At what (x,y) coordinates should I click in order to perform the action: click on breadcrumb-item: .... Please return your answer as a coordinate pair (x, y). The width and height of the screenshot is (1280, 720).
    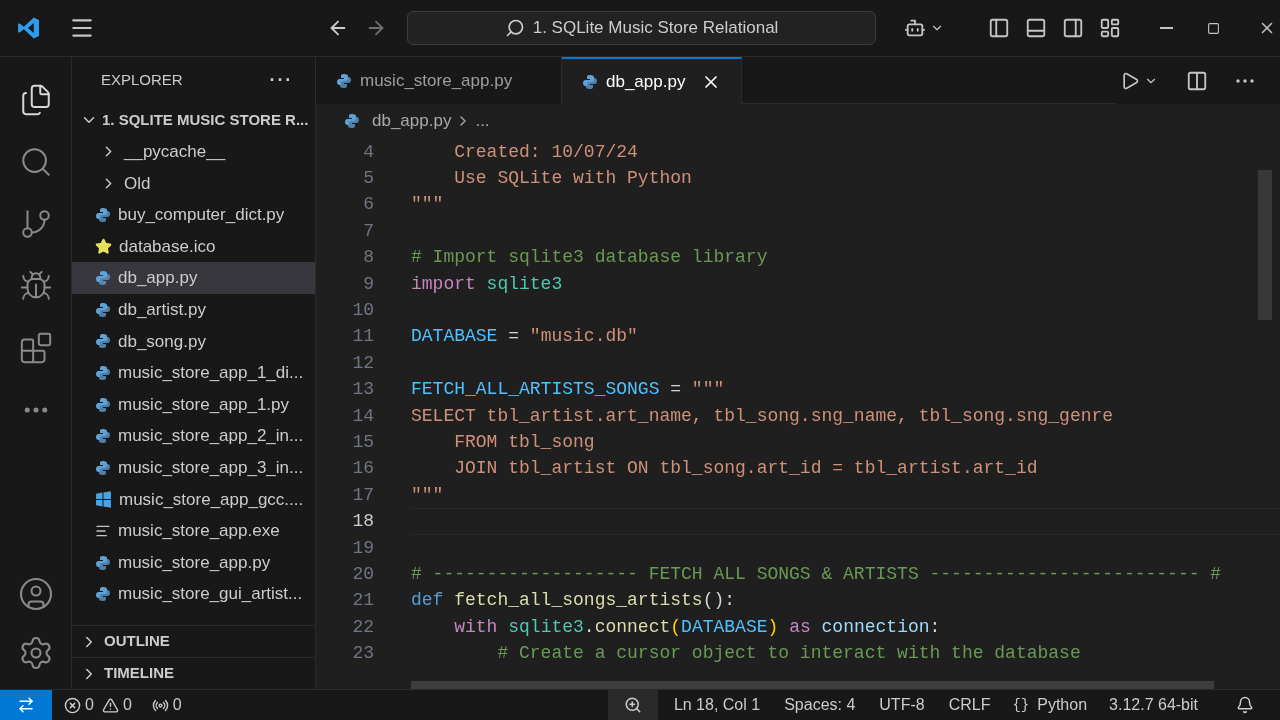
    Looking at the image, I should click on (482, 121).